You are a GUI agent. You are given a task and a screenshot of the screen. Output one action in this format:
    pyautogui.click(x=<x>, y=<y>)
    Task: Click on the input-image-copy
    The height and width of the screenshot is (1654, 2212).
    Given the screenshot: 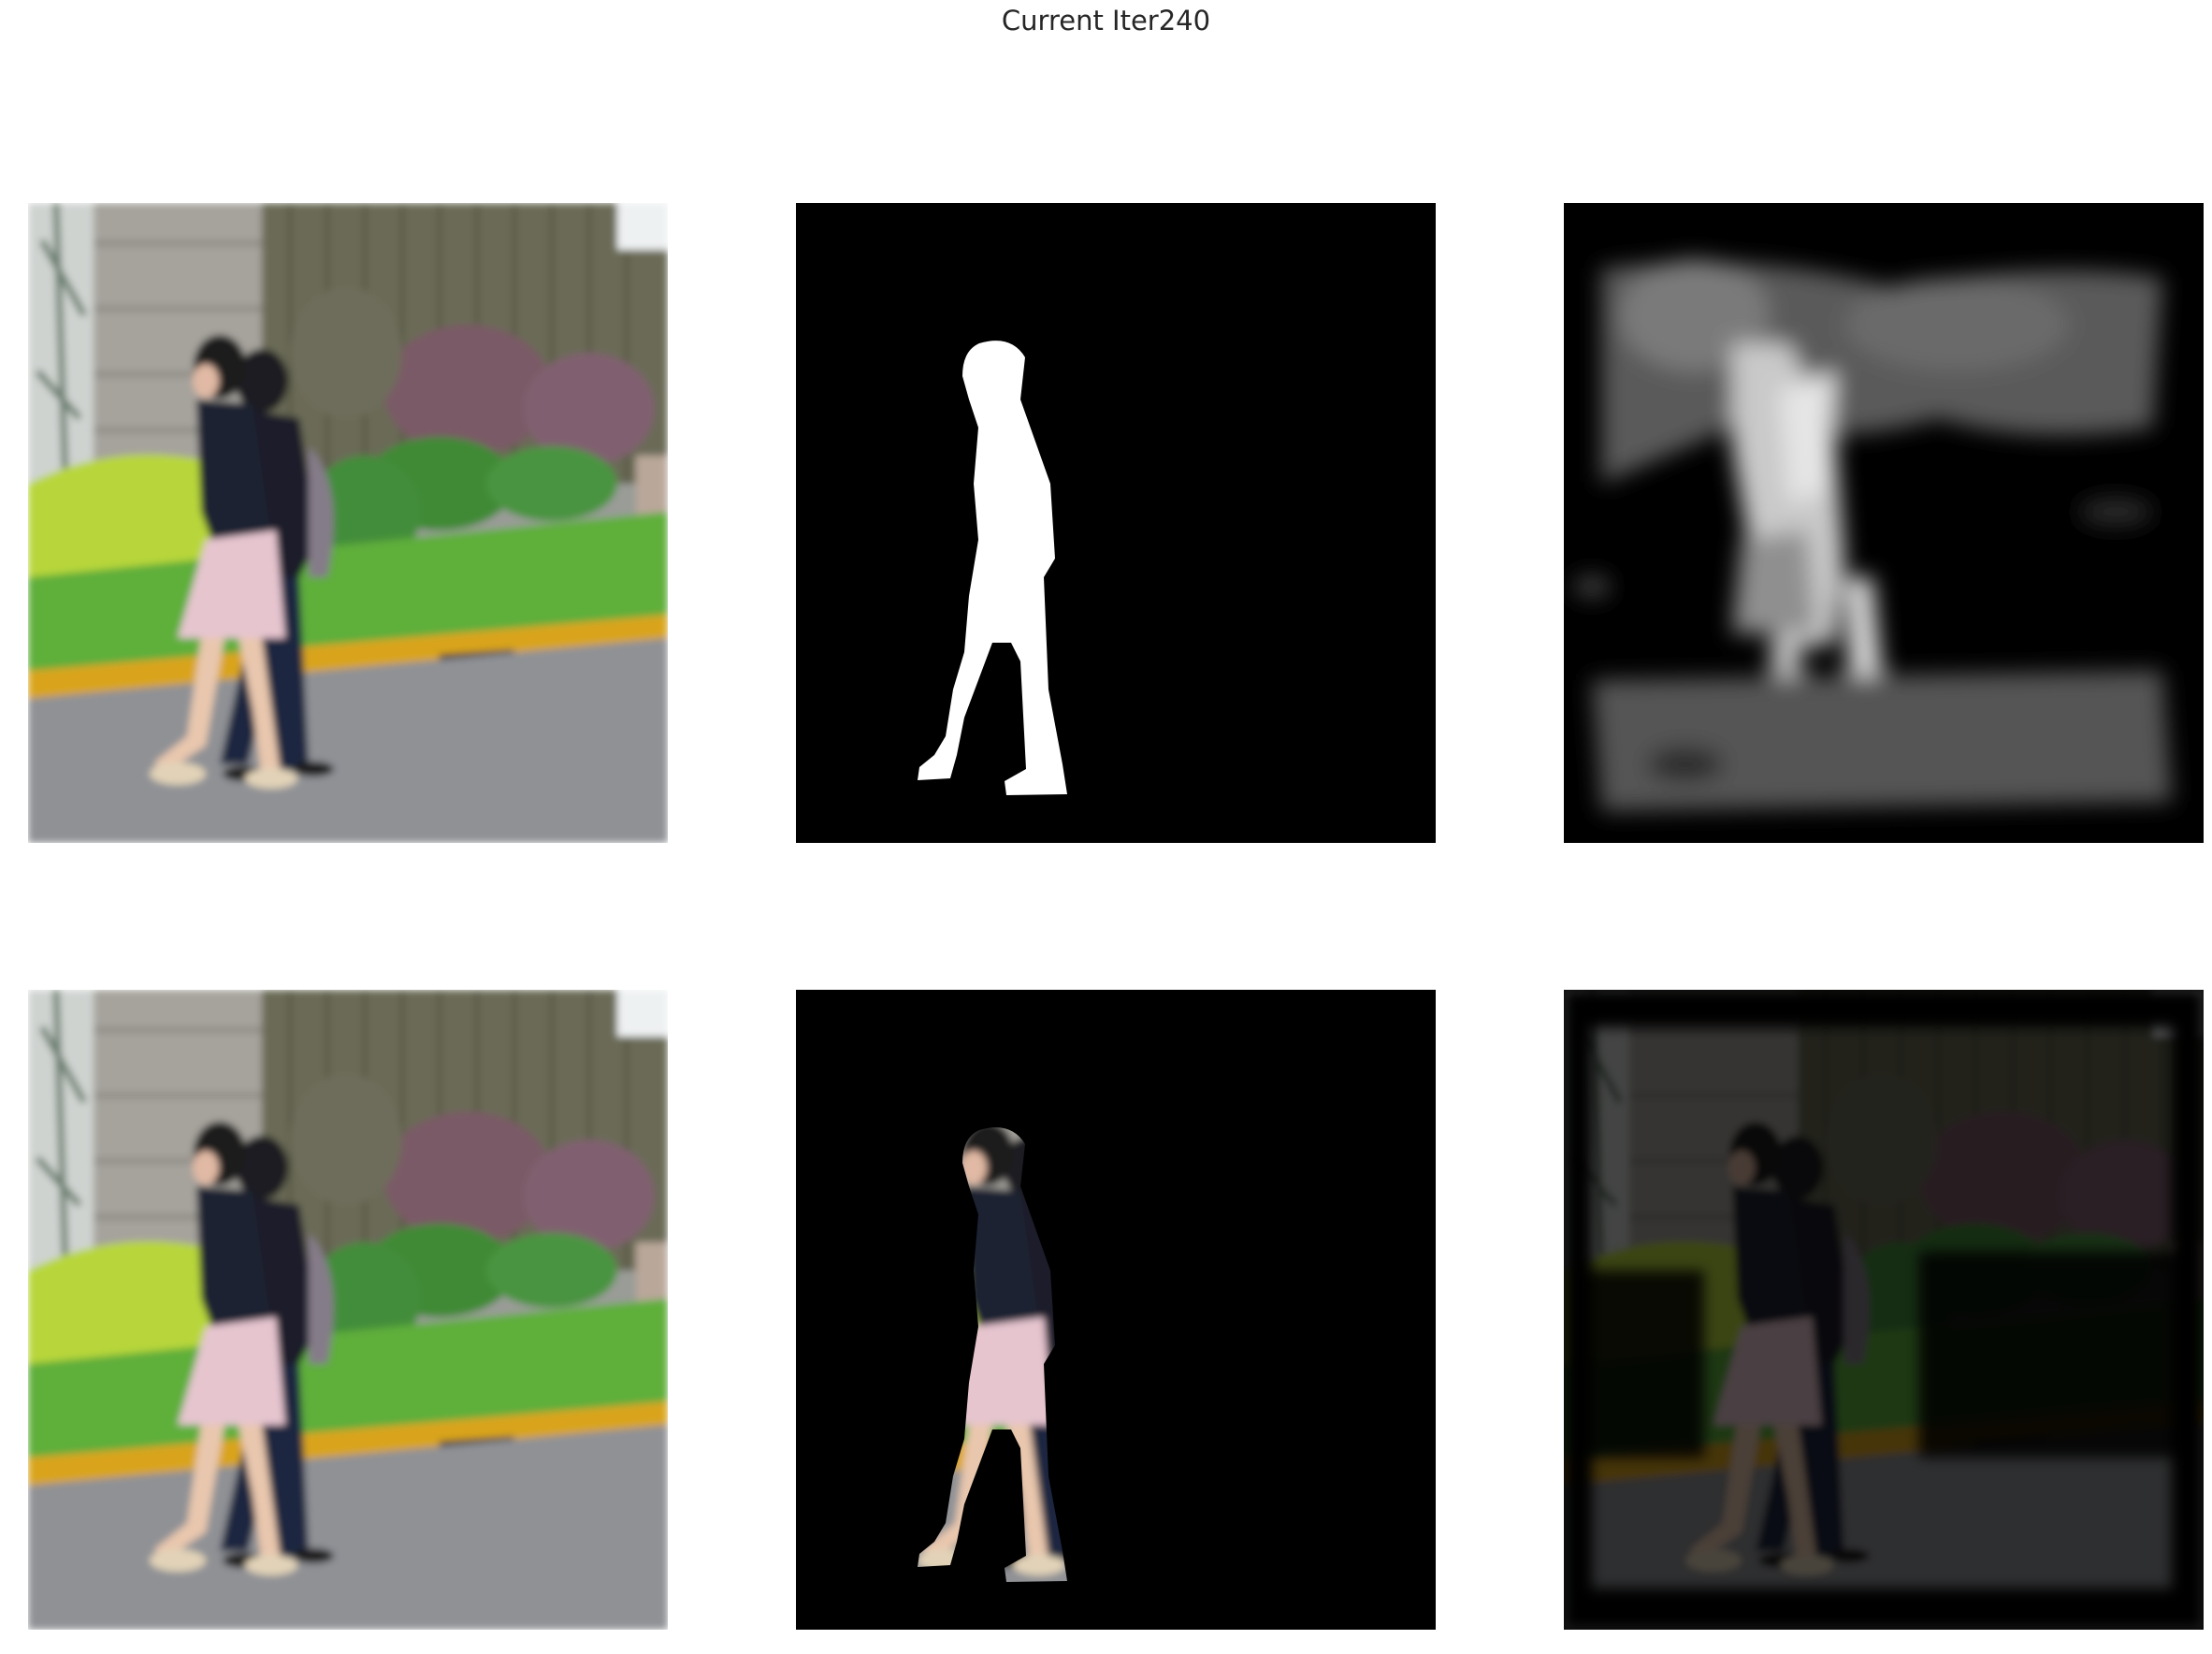 What is the action you would take?
    pyautogui.click(x=348, y=1310)
    